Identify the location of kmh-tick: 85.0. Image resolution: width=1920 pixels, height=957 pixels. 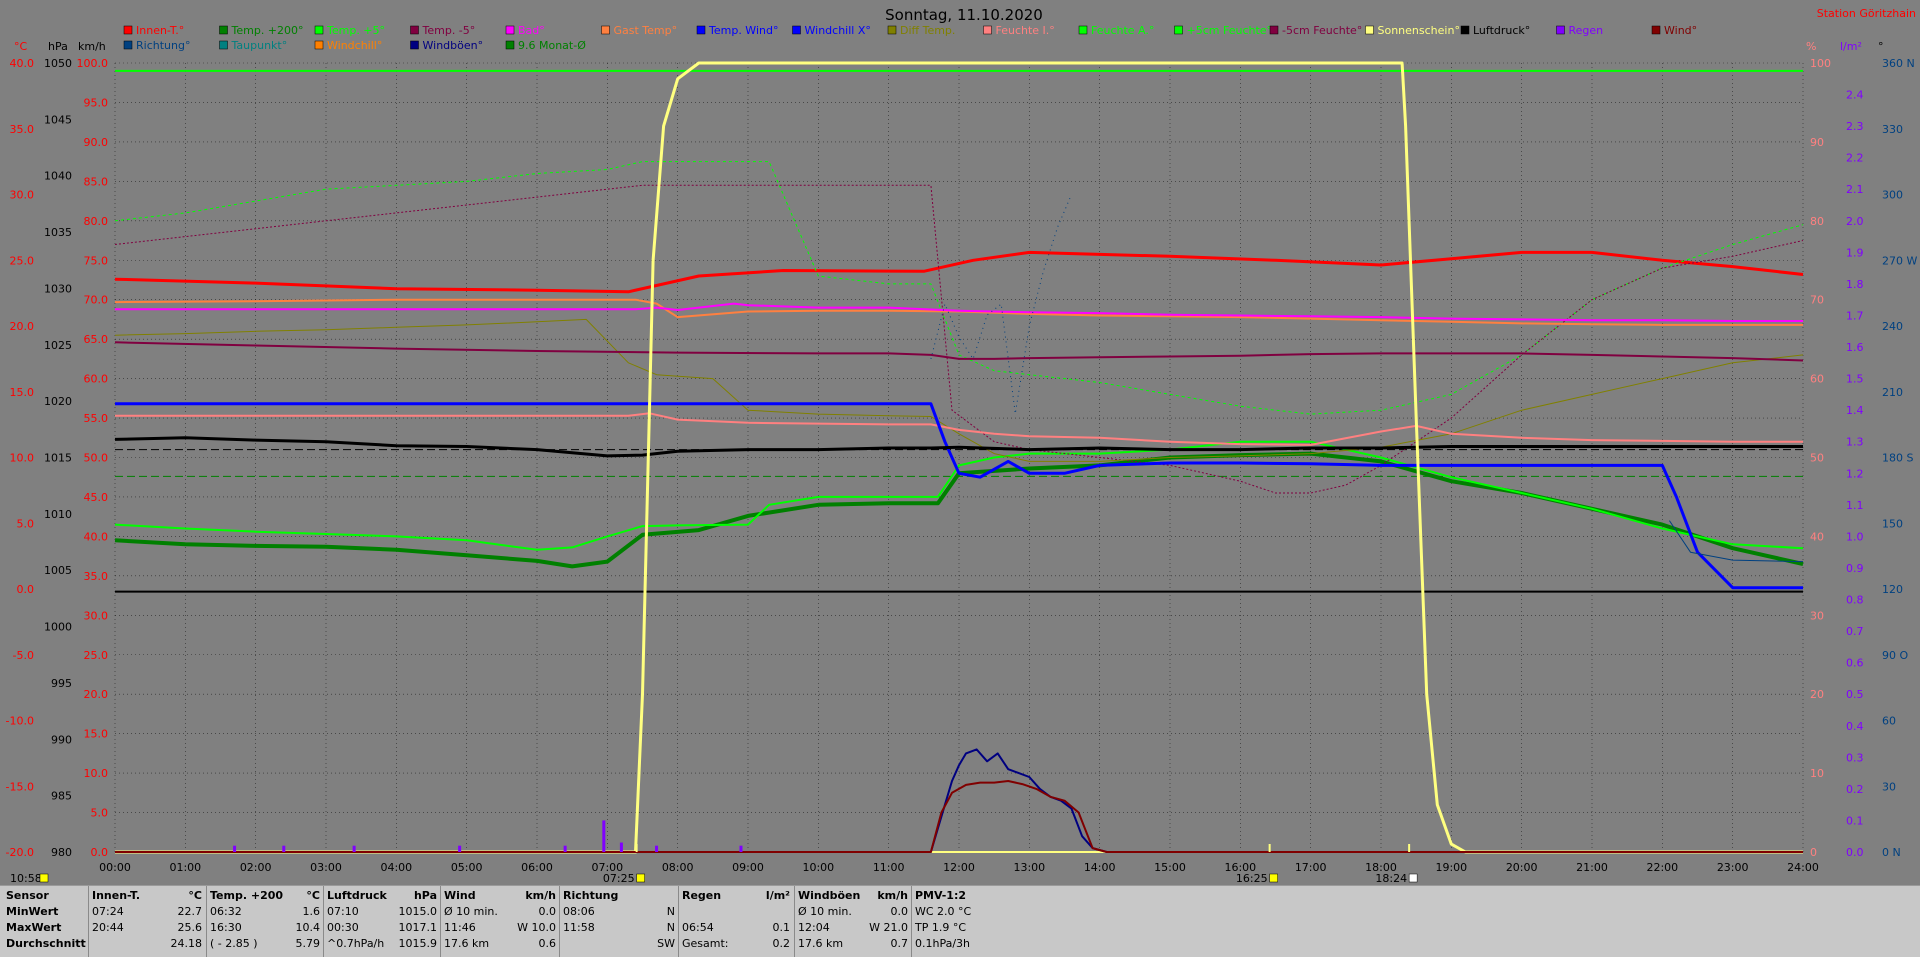
(96, 181).